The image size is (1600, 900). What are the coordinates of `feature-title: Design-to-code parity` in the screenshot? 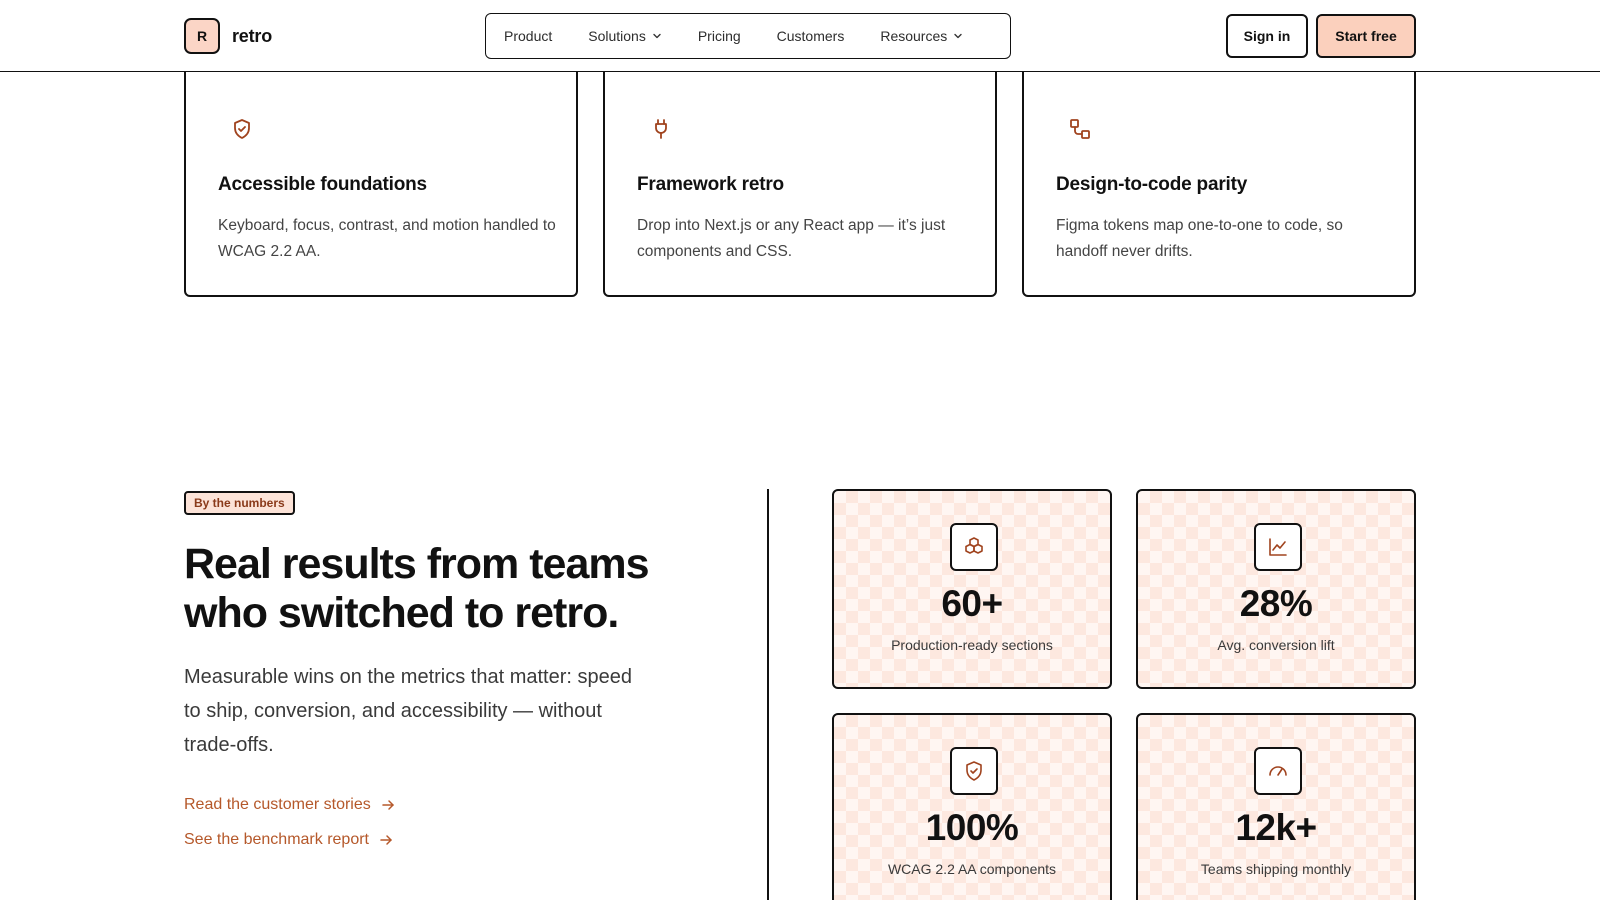 It's located at (1152, 184).